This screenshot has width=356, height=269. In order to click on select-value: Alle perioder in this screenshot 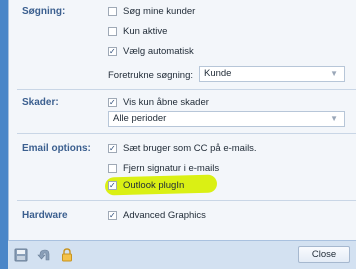, I will do `click(140, 118)`.